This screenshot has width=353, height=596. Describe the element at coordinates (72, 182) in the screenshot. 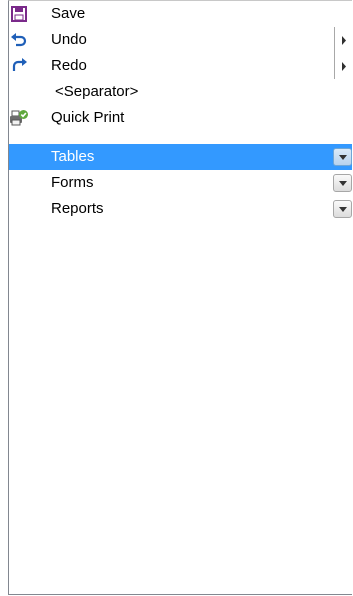

I see `list-item-label: Forms` at that location.